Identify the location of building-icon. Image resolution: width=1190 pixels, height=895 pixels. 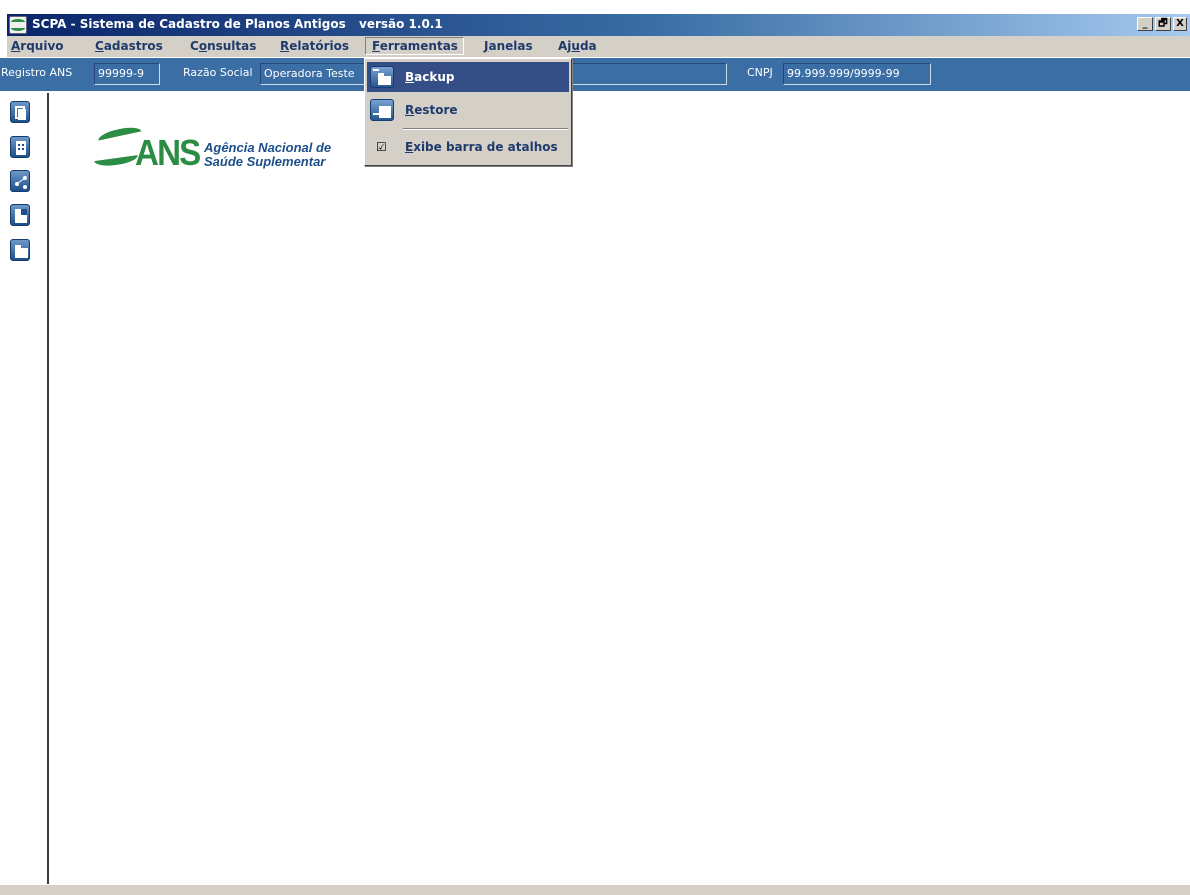
(20, 147).